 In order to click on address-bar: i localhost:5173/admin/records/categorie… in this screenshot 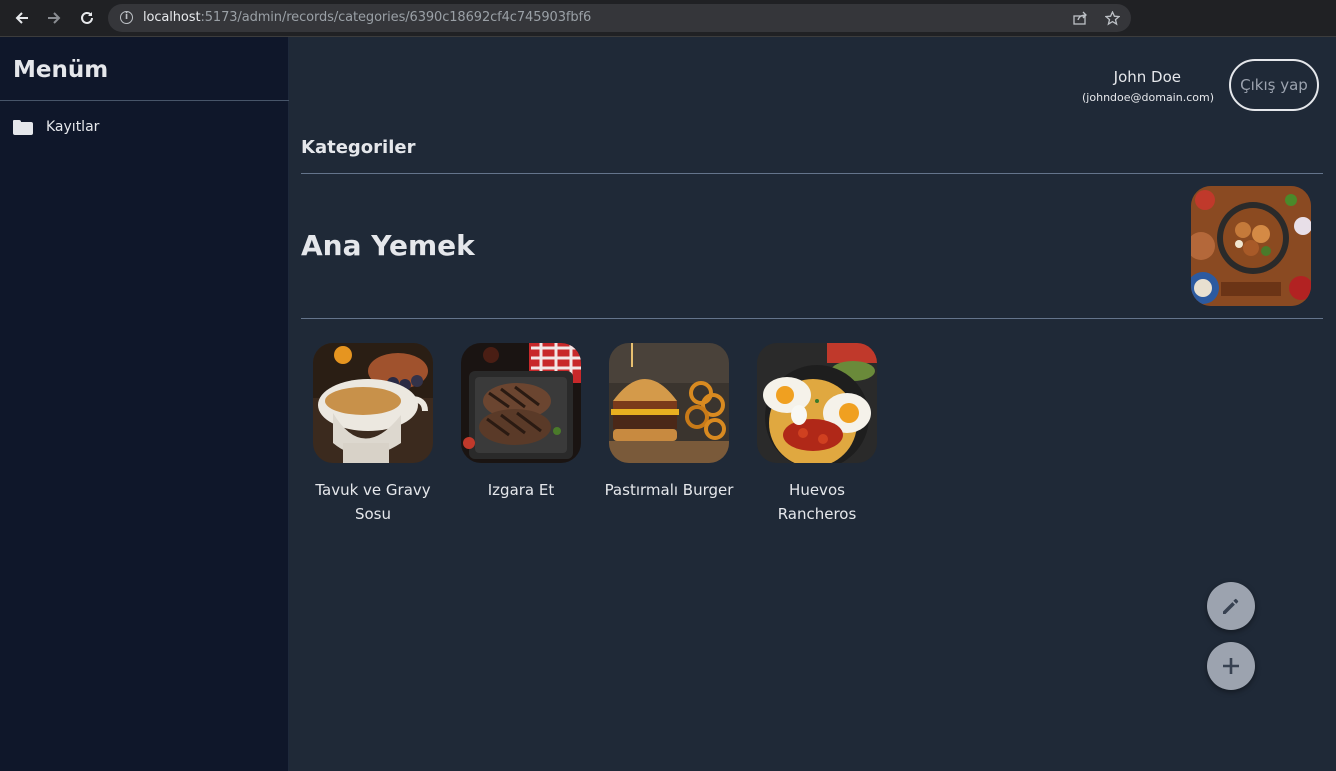, I will do `click(619, 18)`.